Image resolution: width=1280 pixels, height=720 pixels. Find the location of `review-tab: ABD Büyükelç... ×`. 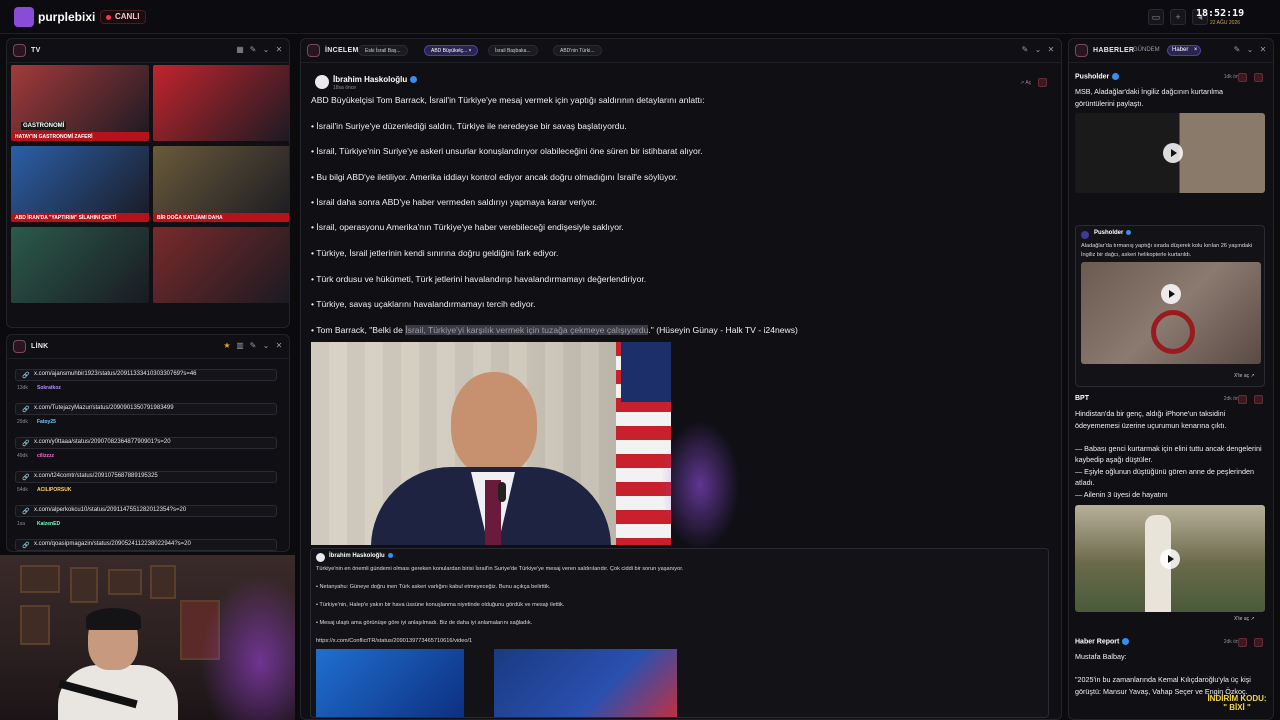

review-tab: ABD Büyükelç... × is located at coordinates (451, 50).